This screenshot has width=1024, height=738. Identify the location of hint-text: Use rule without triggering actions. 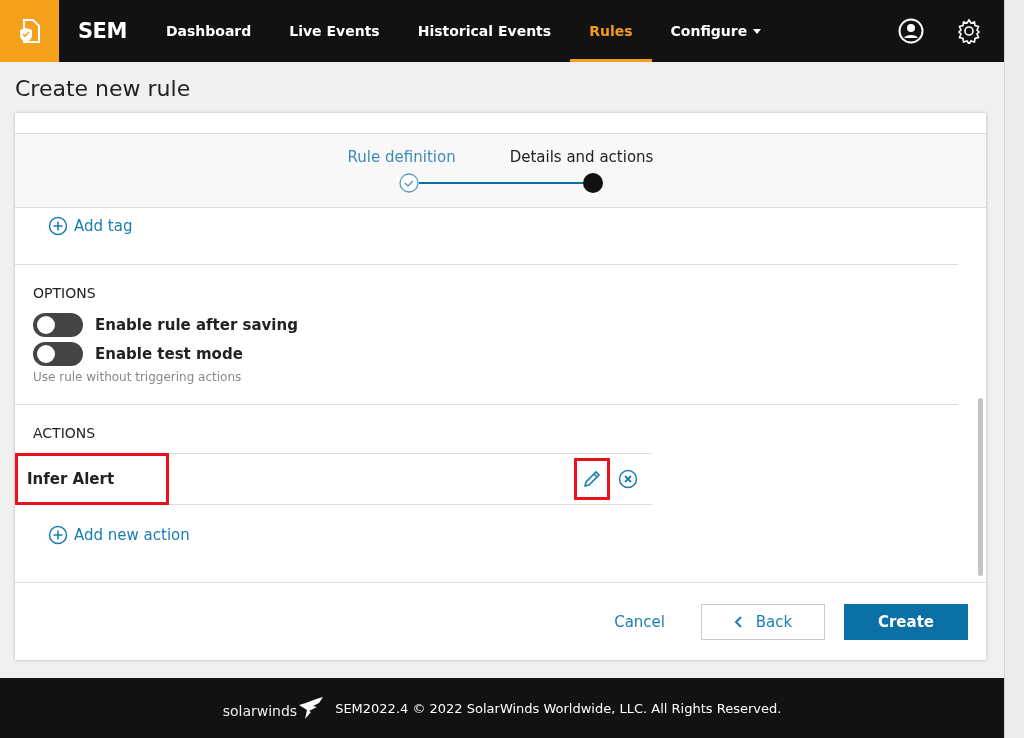
(138, 377).